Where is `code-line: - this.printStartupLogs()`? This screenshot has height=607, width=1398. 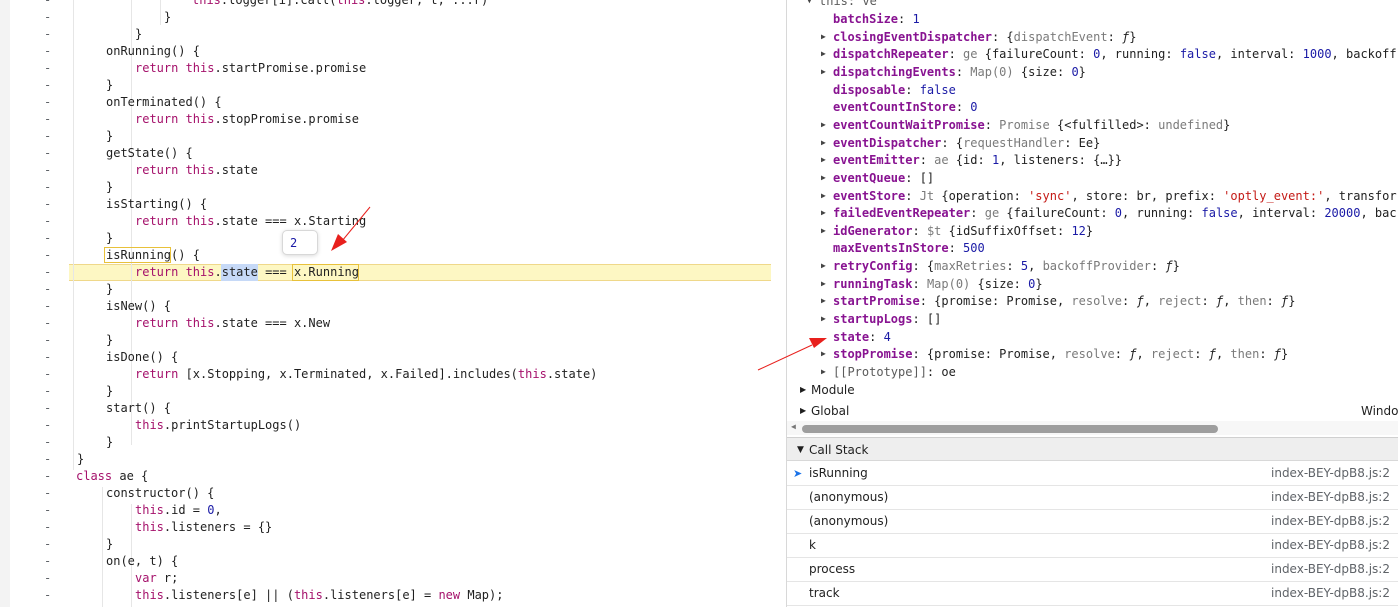 code-line: - this.printStartupLogs() is located at coordinates (385, 425).